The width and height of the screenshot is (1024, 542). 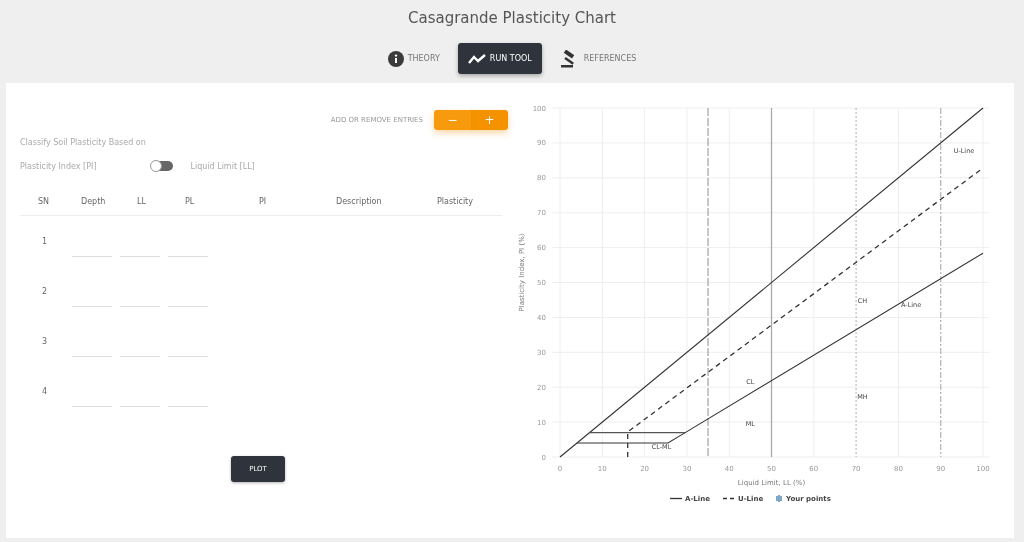 What do you see at coordinates (359, 201) in the screenshot?
I see `column-header: Description` at bounding box center [359, 201].